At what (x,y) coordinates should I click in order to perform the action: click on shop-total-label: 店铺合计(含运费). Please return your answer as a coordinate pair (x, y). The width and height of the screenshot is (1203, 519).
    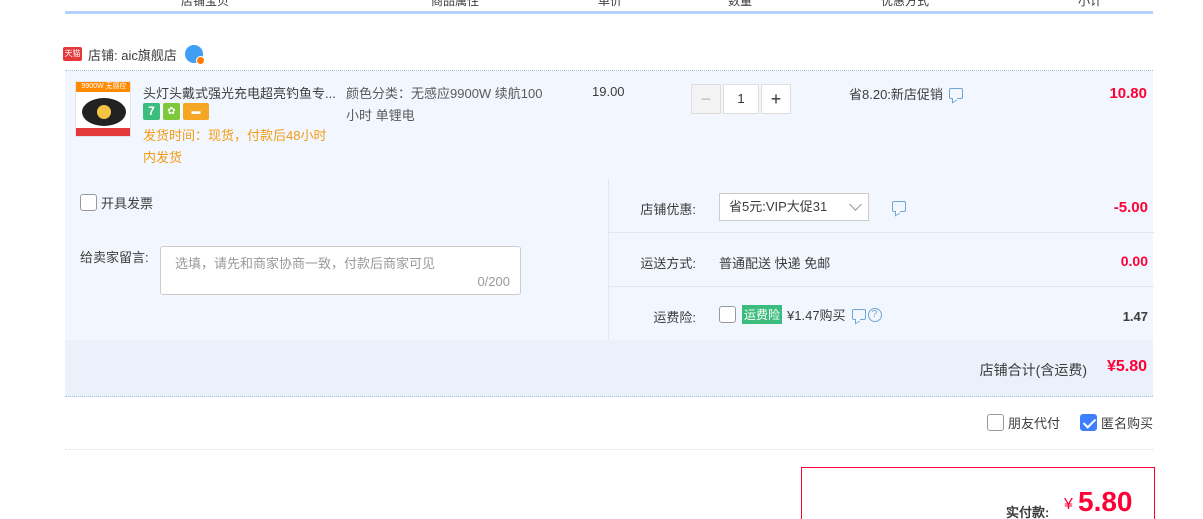
    Looking at the image, I should click on (1033, 370).